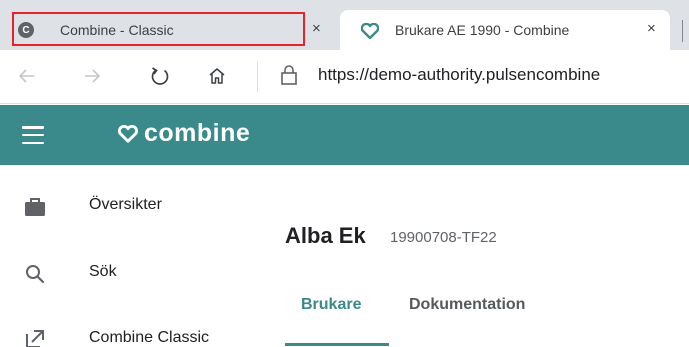 The height and width of the screenshot is (347, 689). Describe the element at coordinates (217, 76) in the screenshot. I see `home-icon` at that location.